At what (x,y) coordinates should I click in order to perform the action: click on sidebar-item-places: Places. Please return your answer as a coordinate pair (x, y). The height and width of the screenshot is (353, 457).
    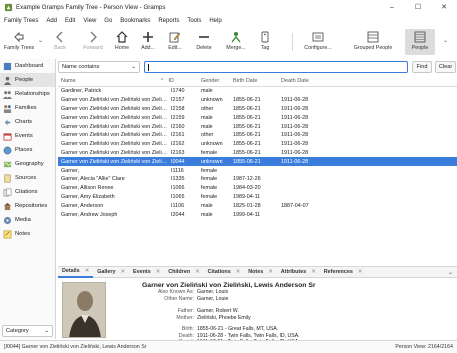
    Looking at the image, I should click on (27, 150).